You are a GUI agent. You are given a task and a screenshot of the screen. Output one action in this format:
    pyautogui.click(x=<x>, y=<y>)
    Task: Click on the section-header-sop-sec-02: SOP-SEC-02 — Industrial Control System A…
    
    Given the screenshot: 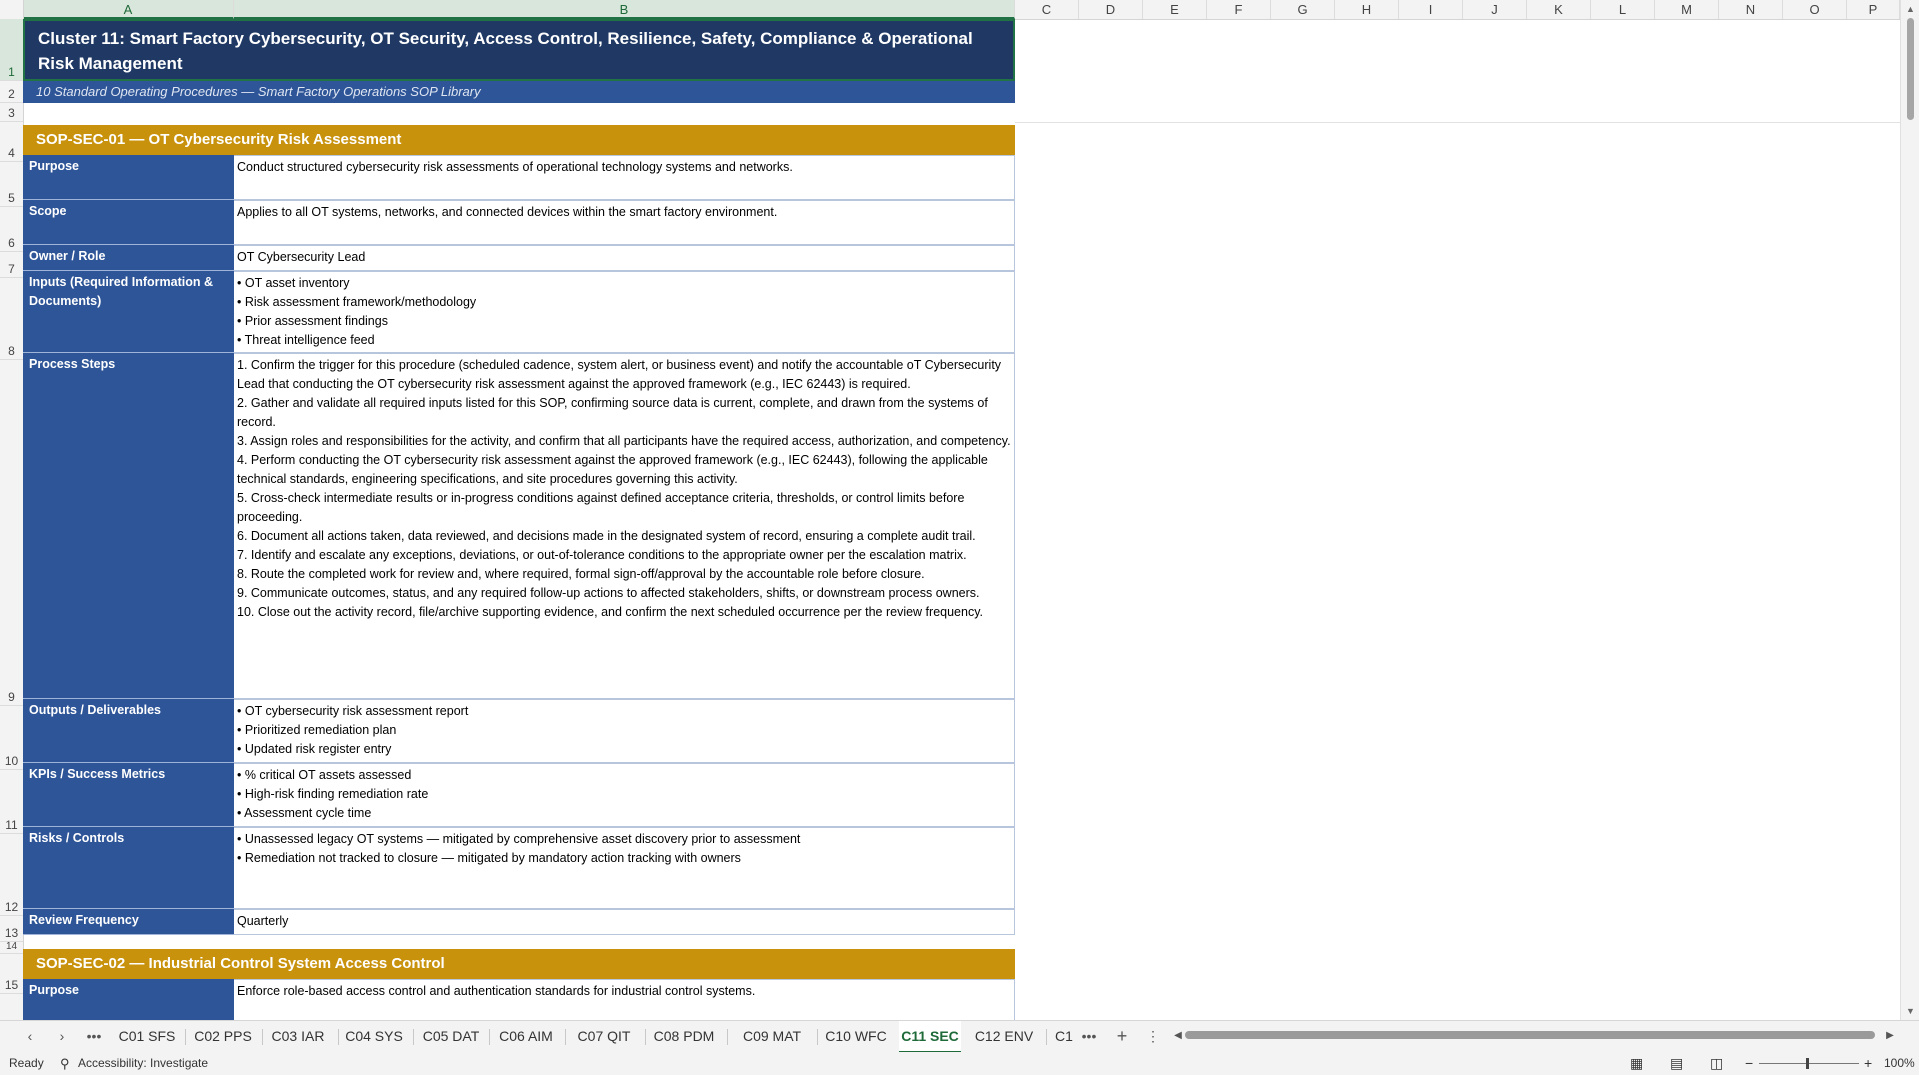 What is the action you would take?
    pyautogui.click(x=519, y=964)
    